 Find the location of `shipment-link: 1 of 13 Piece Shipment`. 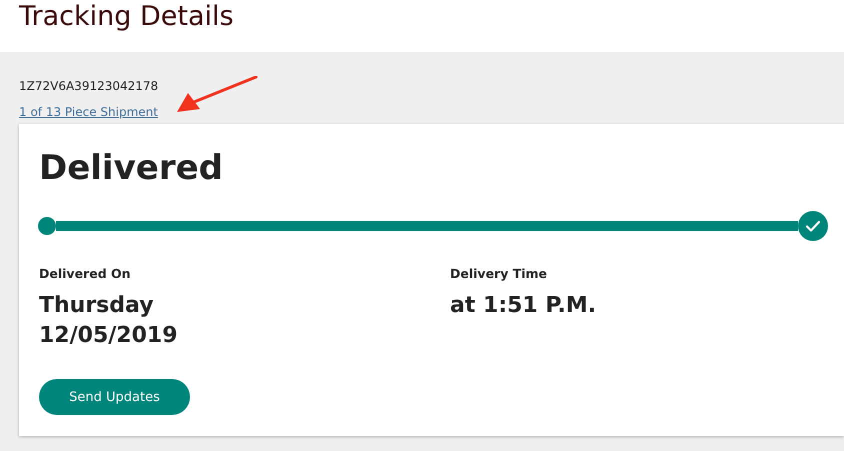

shipment-link: 1 of 13 Piece Shipment is located at coordinates (88, 112).